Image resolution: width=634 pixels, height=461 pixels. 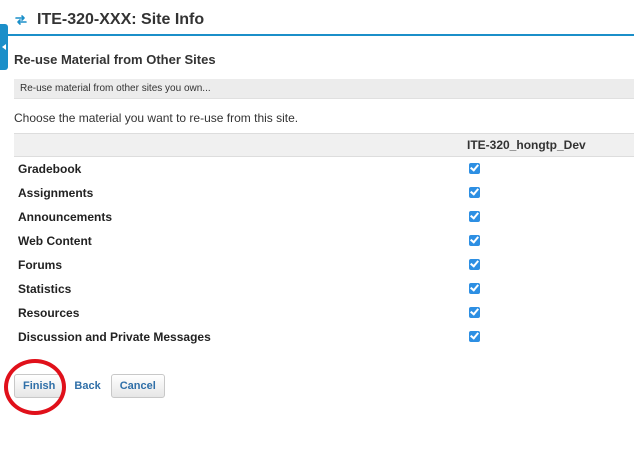 What do you see at coordinates (49, 313) in the screenshot?
I see `tool-label: Resources` at bounding box center [49, 313].